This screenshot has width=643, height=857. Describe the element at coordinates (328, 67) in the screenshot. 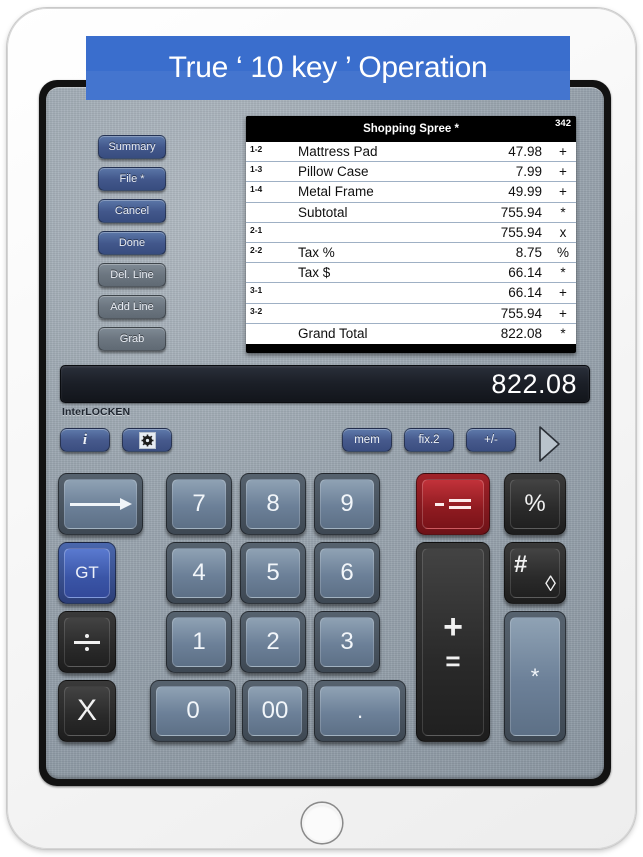

I see `page-title: True ‘ 10 key ’ Operation` at that location.